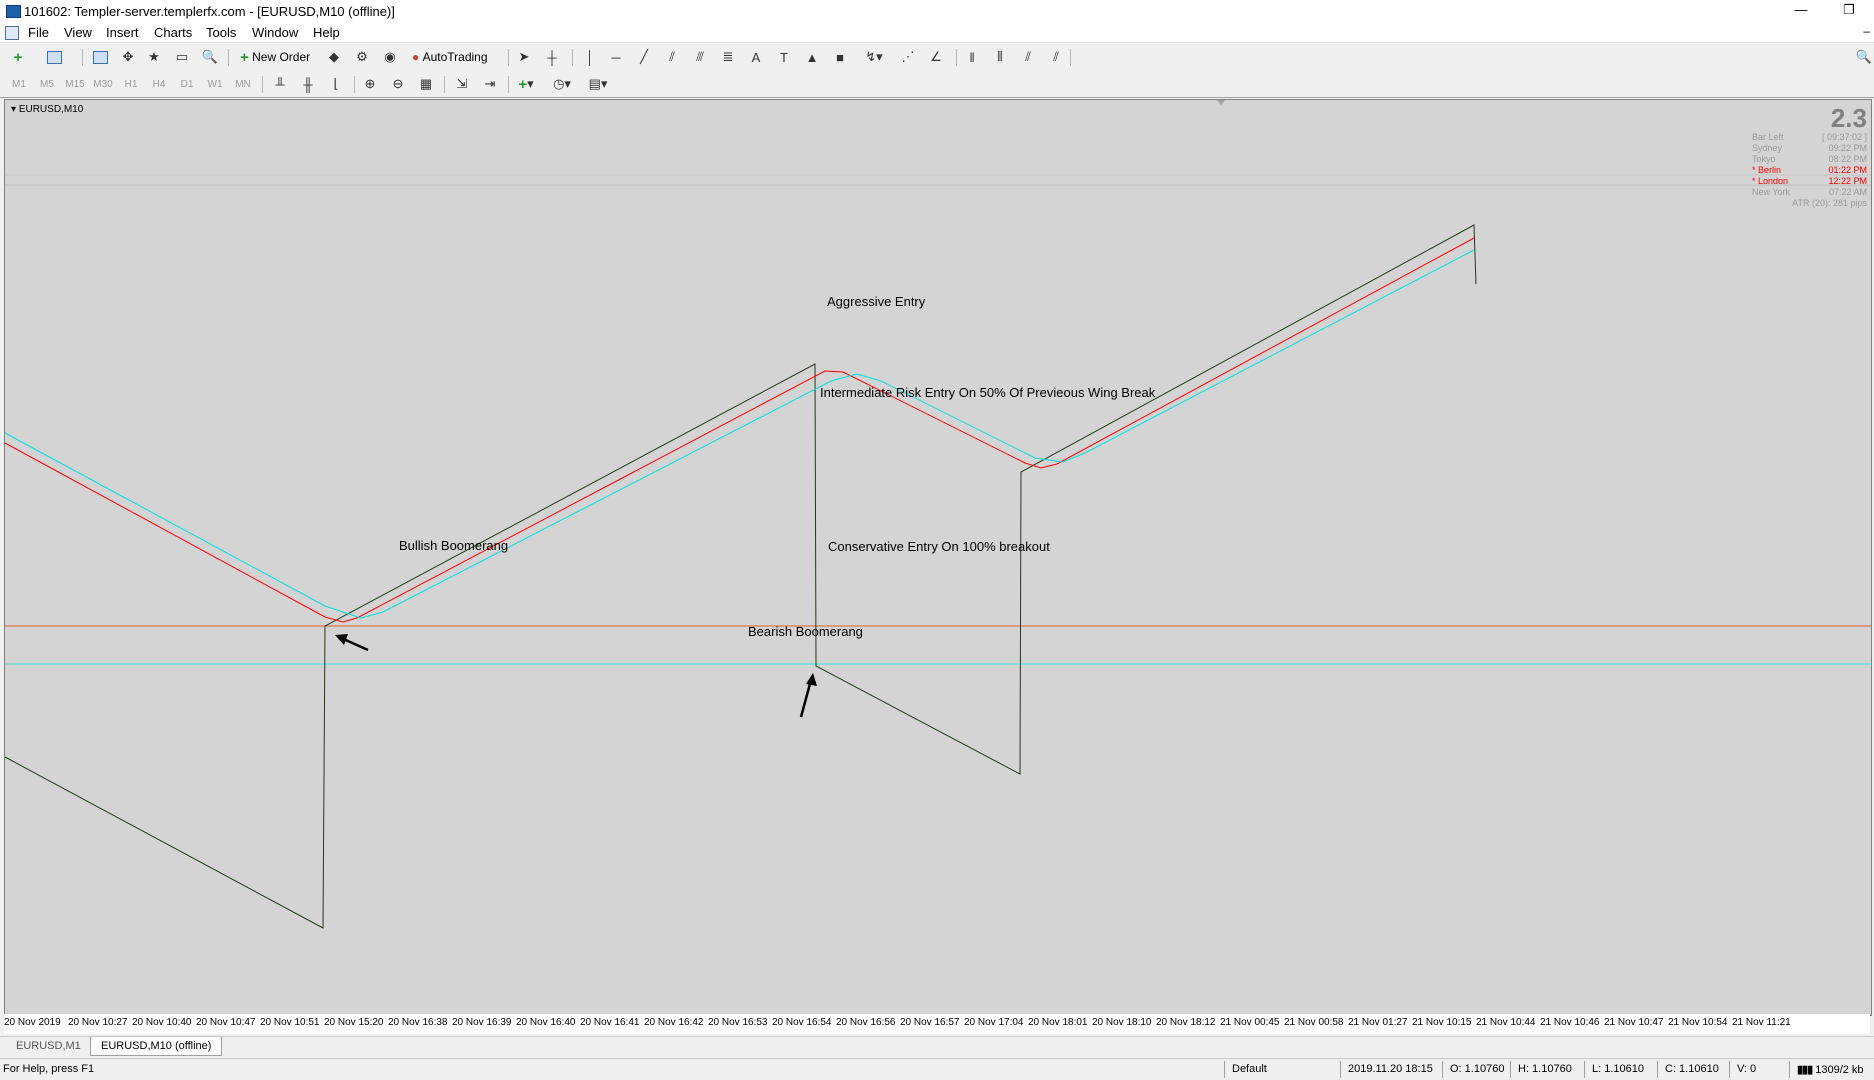  What do you see at coordinates (526, 84) in the screenshot?
I see `indicators-dropdown-icon: + ▾` at bounding box center [526, 84].